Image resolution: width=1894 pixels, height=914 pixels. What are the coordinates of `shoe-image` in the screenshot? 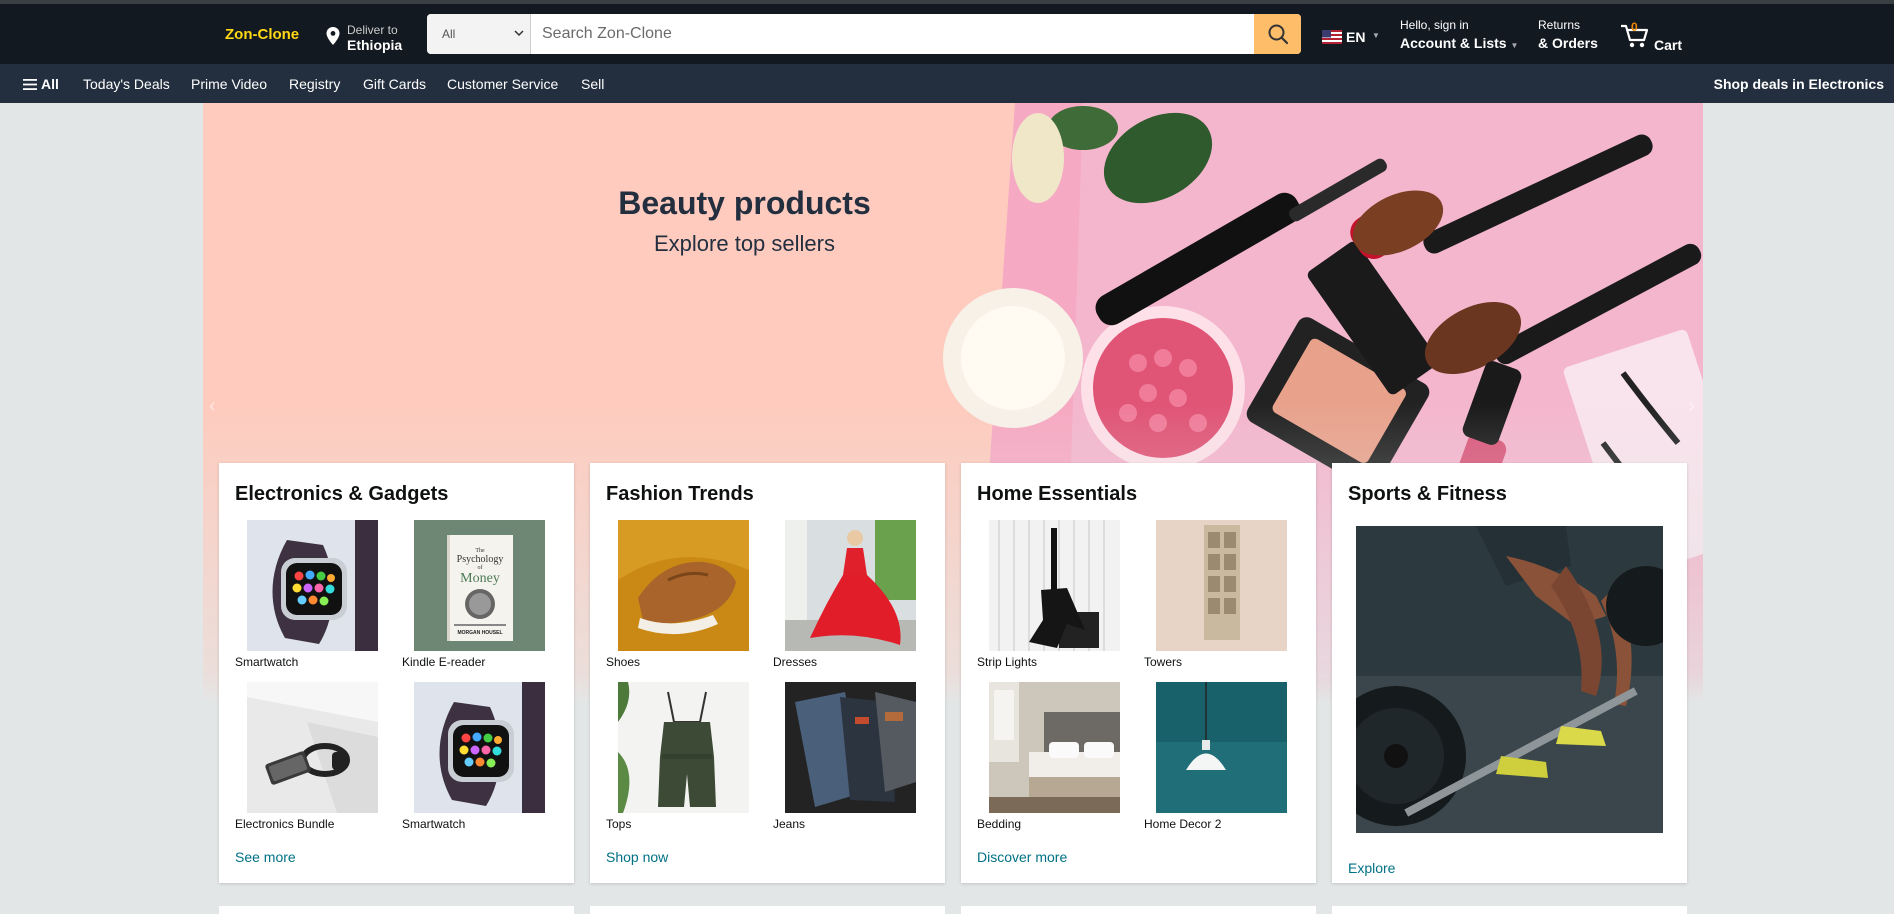 It's located at (683, 585).